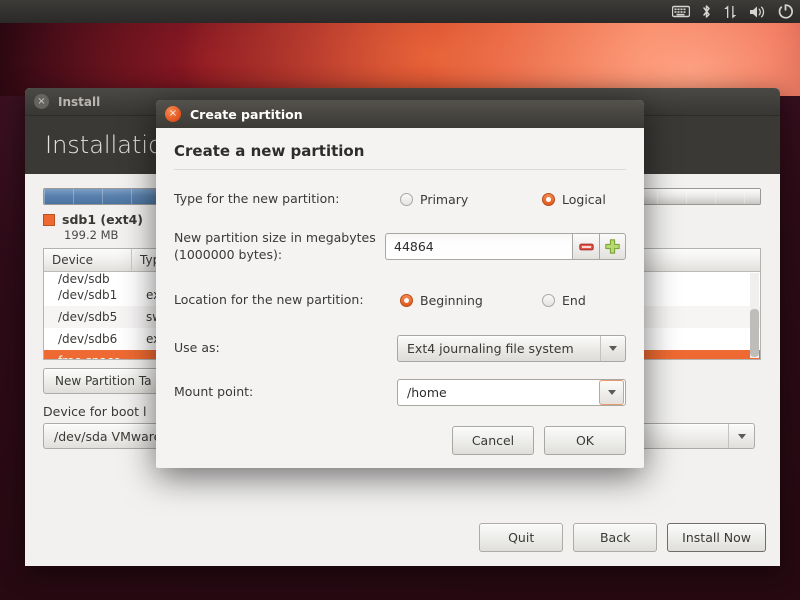 The image size is (800, 600). I want to click on dialog-divider, so click(400, 169).